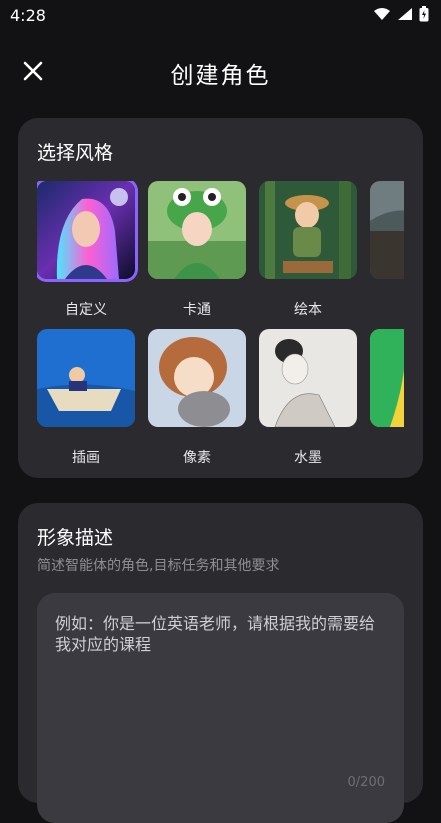 The image size is (441, 823). I want to click on style-label-cartoon: 卡通, so click(197, 310).